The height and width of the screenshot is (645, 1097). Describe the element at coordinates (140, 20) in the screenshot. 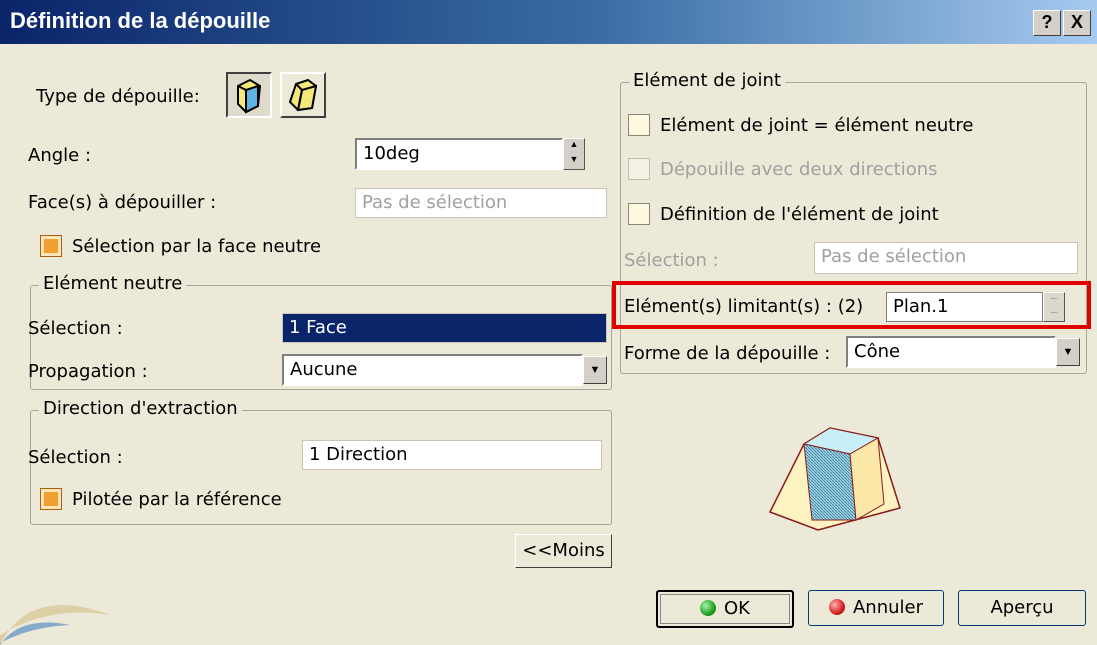

I see `window-title: Définition de la dépouille` at that location.